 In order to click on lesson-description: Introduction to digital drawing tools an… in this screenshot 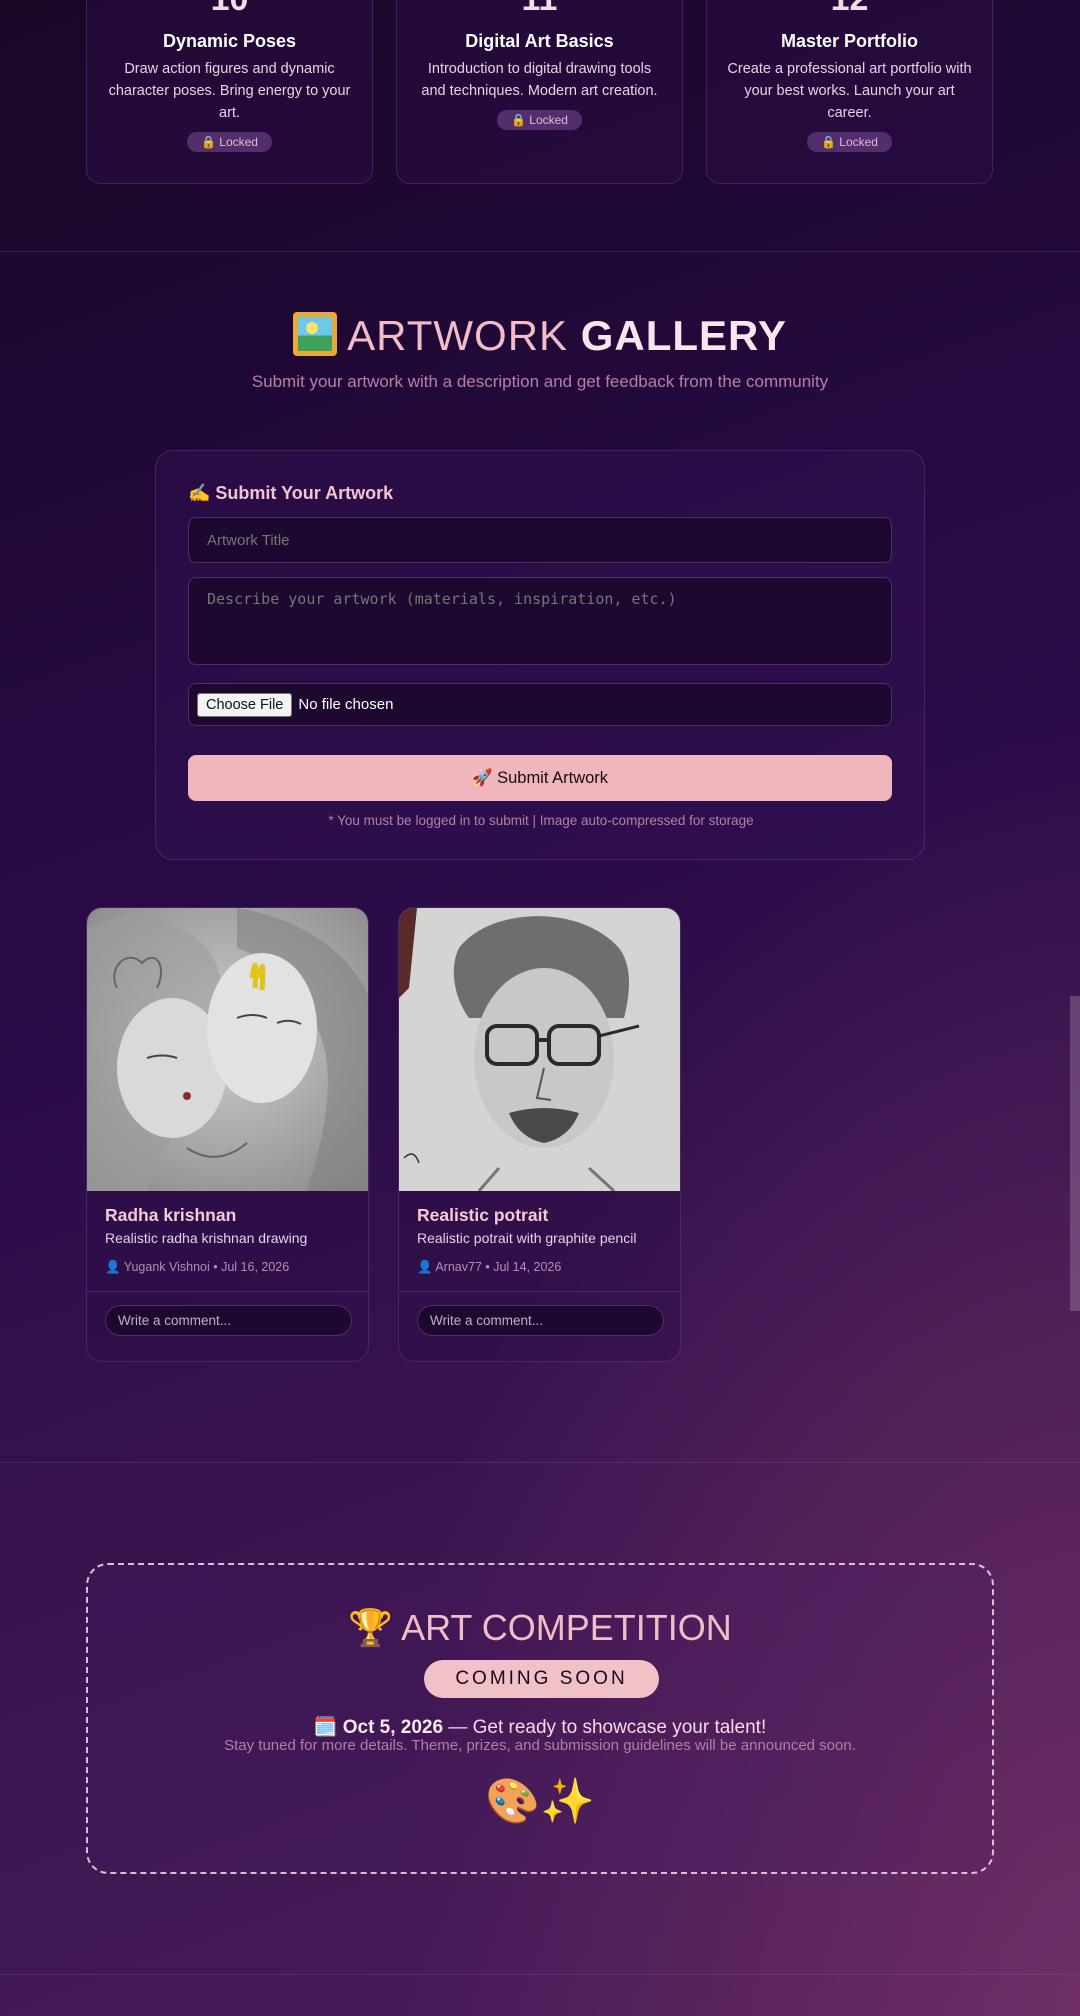, I will do `click(539, 80)`.